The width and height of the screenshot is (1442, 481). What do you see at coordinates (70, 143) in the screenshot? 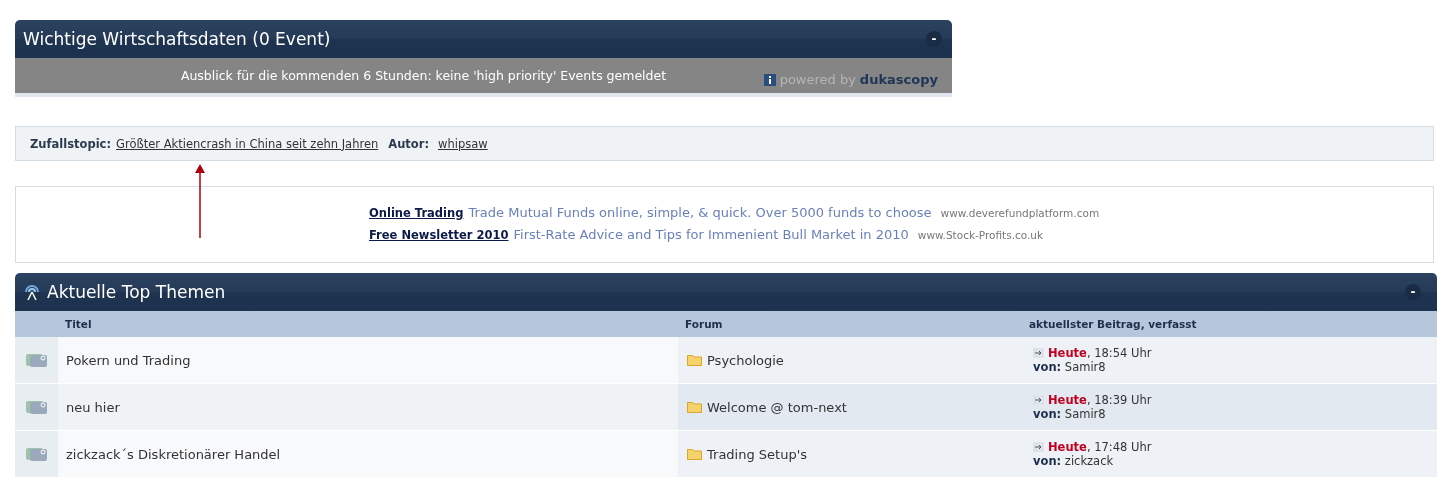
I see `topic-label: Zufallstopic:` at bounding box center [70, 143].